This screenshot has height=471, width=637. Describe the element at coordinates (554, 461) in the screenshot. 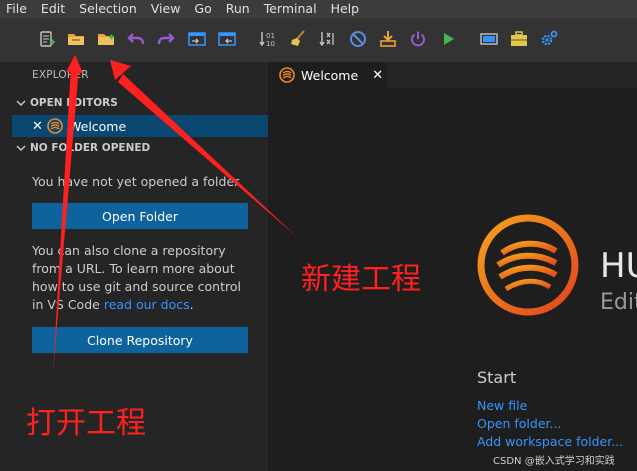

I see `watermark: CSDN @嵌入式学习和实践` at that location.